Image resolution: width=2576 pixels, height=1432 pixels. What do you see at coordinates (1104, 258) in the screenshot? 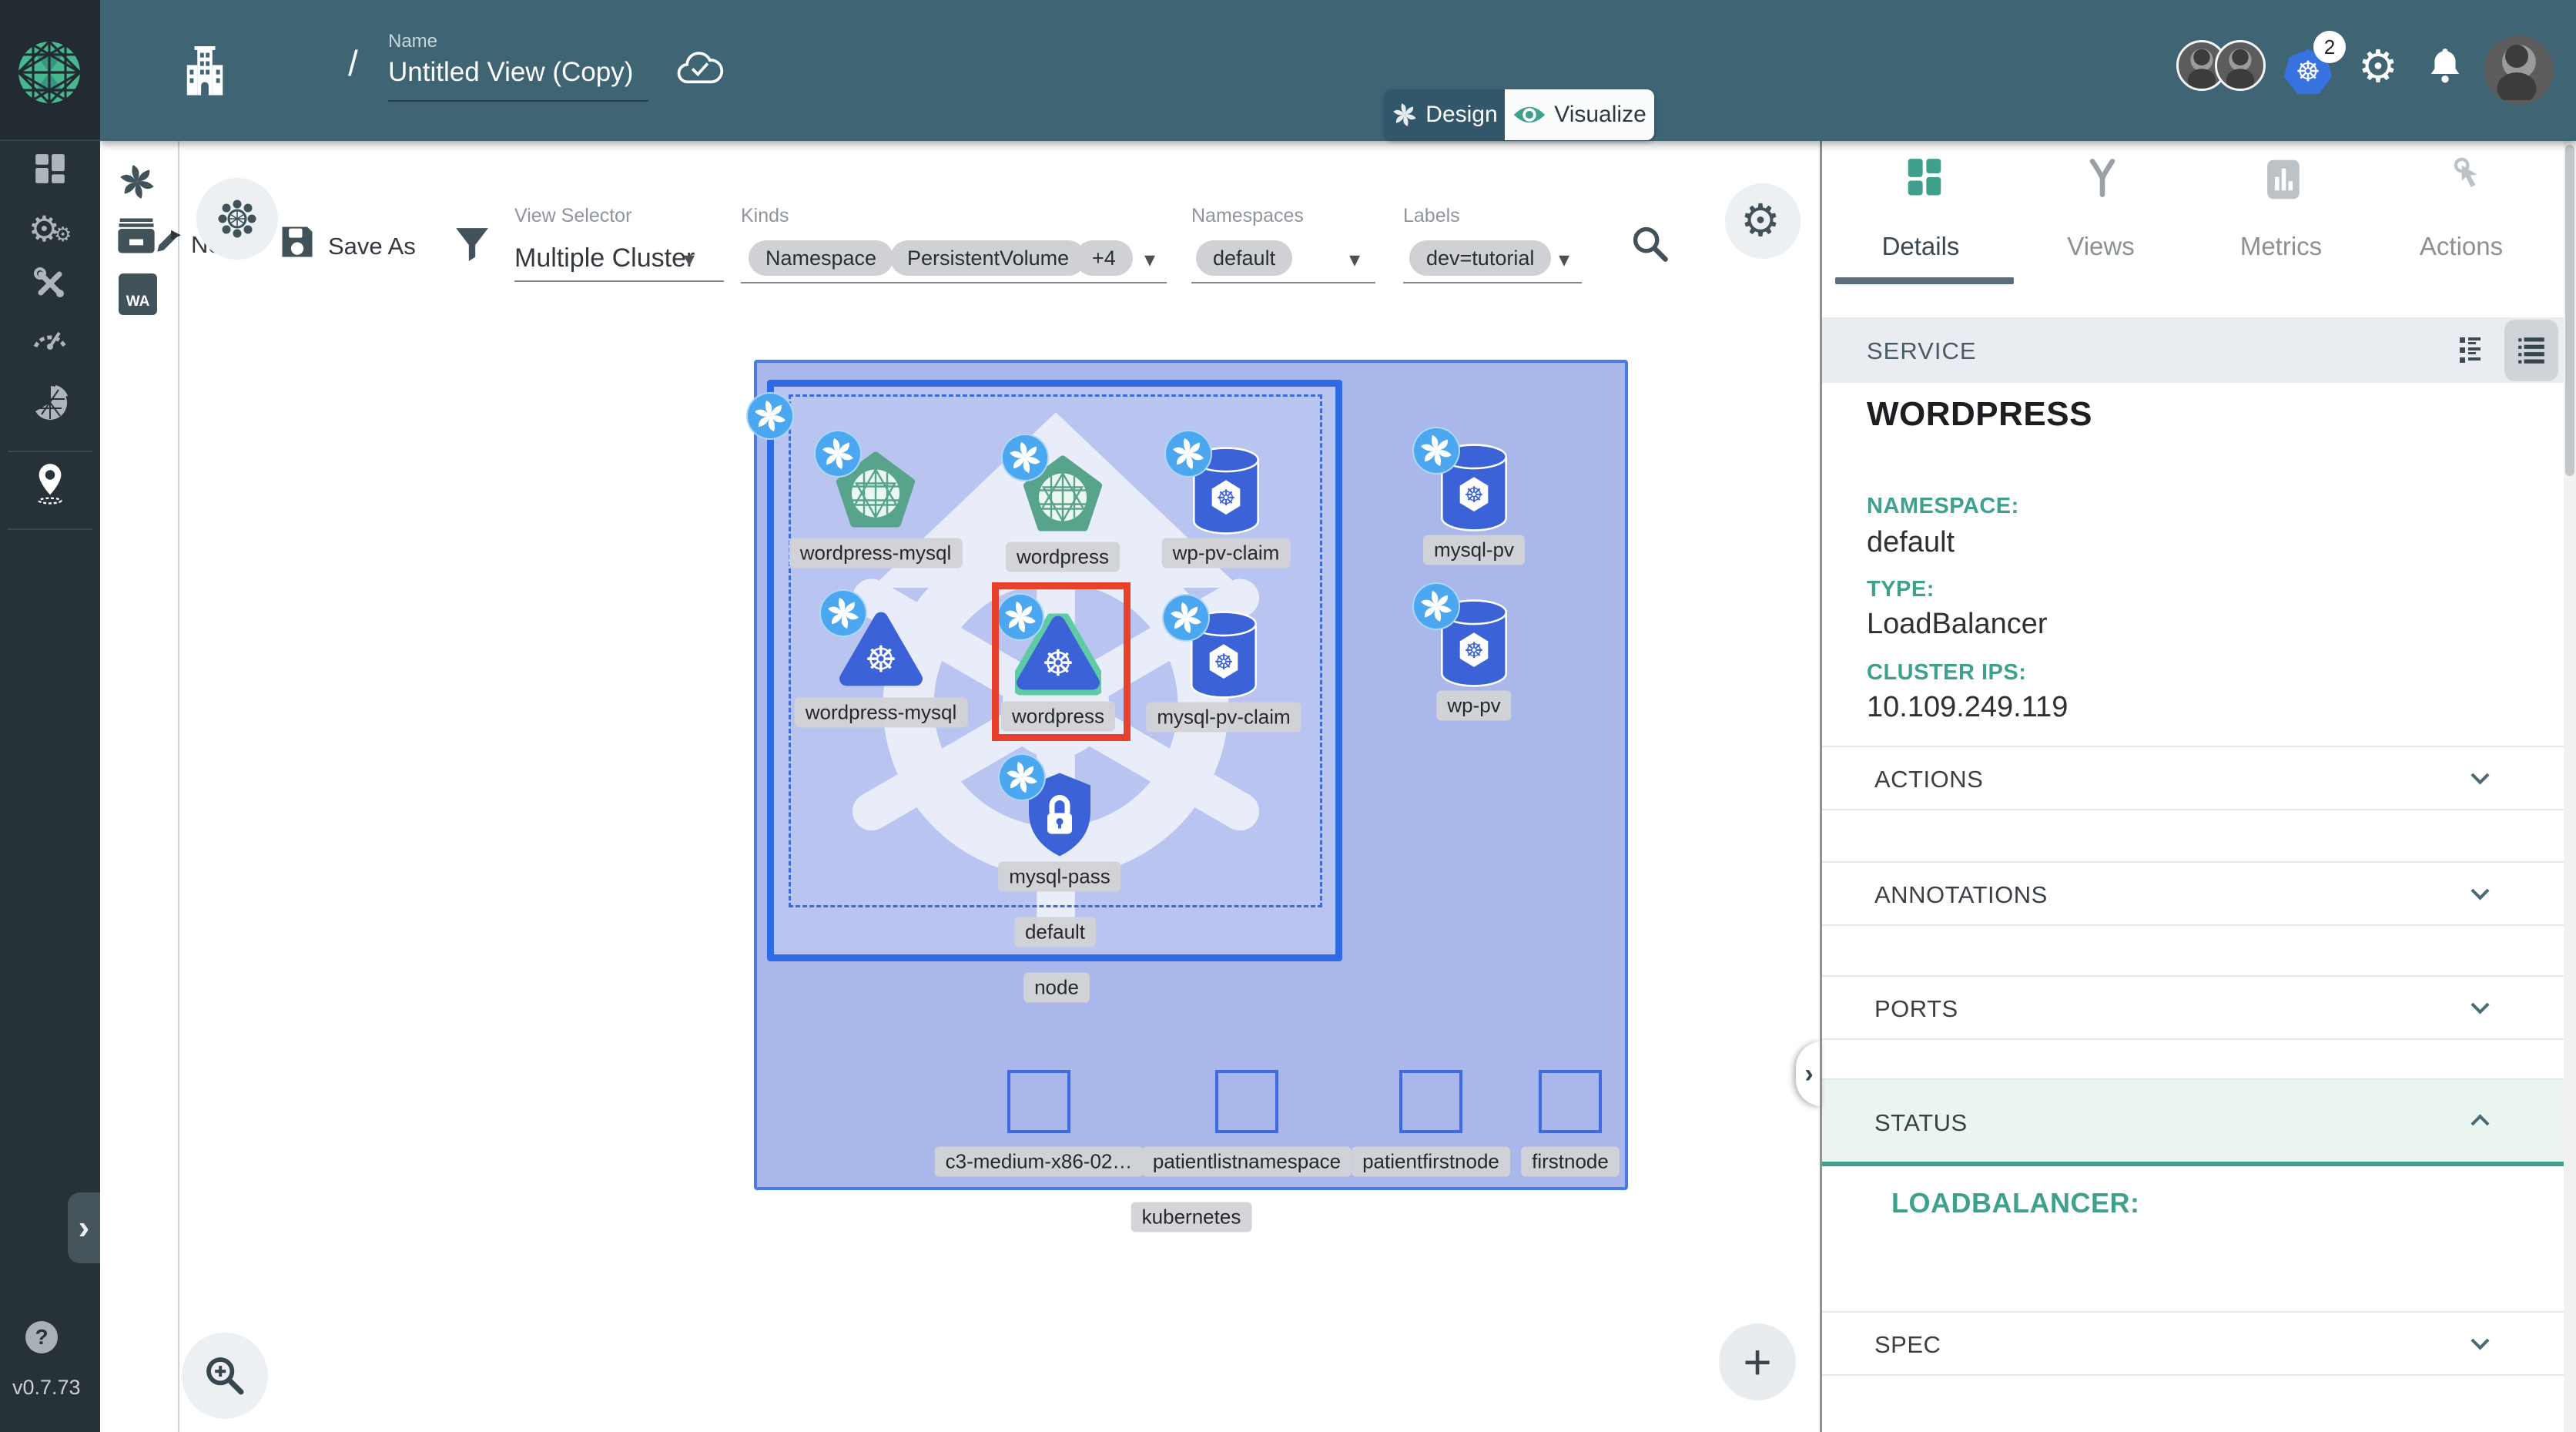
I see `kind-chip-more: +4` at bounding box center [1104, 258].